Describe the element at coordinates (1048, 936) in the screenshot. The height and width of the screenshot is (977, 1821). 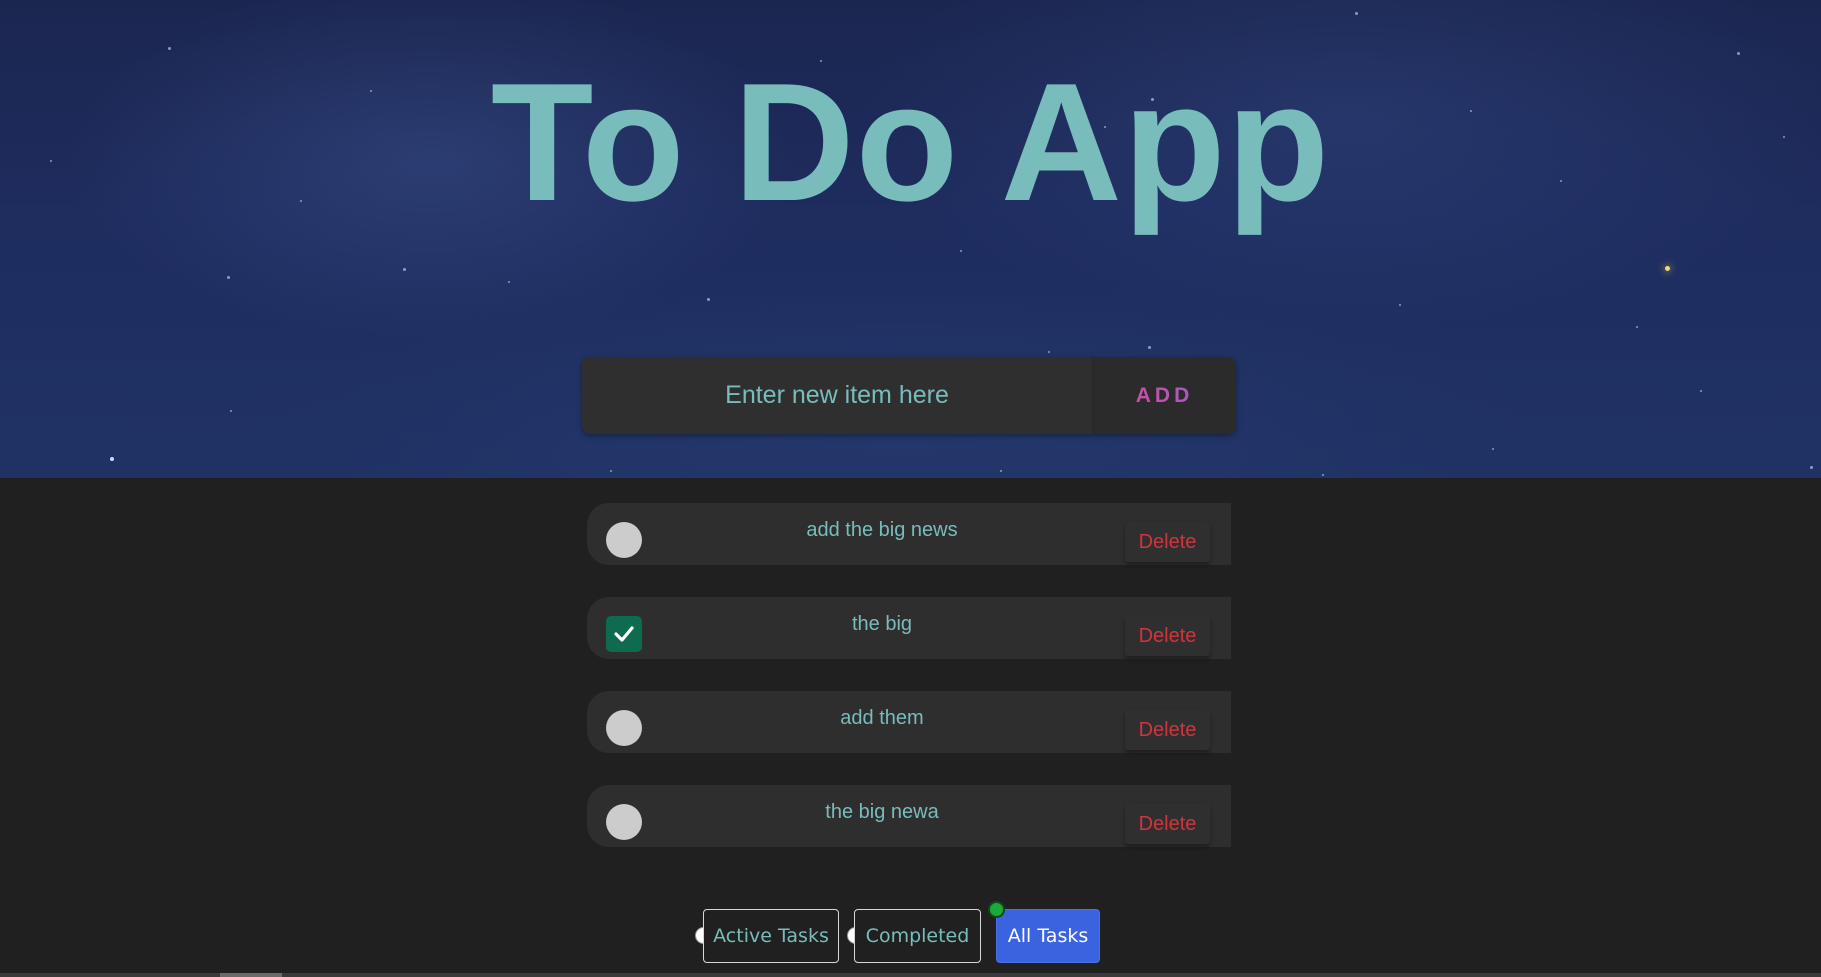
I see `filter-all-tasks-button: All Tasks` at that location.